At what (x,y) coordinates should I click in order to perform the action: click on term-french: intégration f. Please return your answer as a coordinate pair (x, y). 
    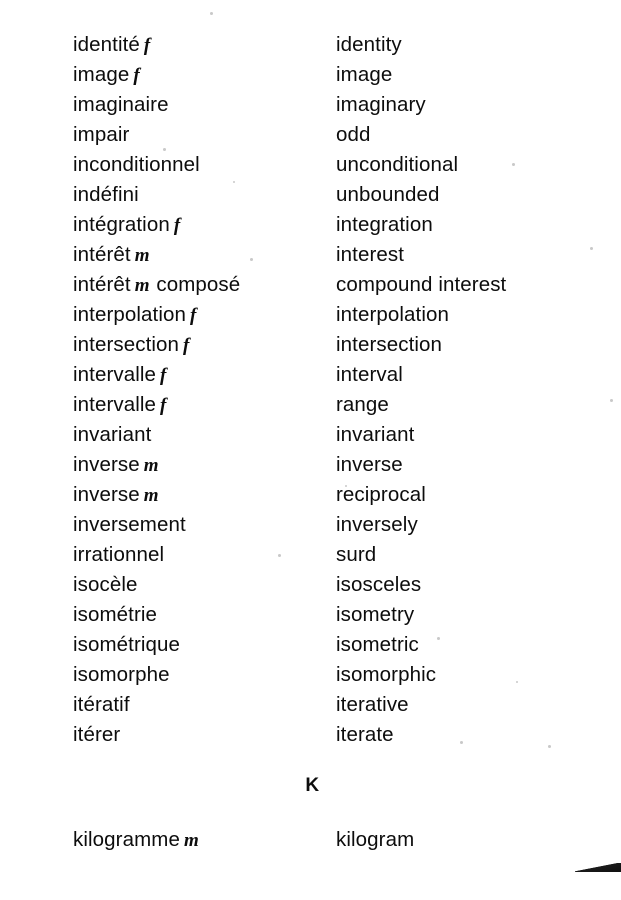
    Looking at the image, I should click on (127, 225).